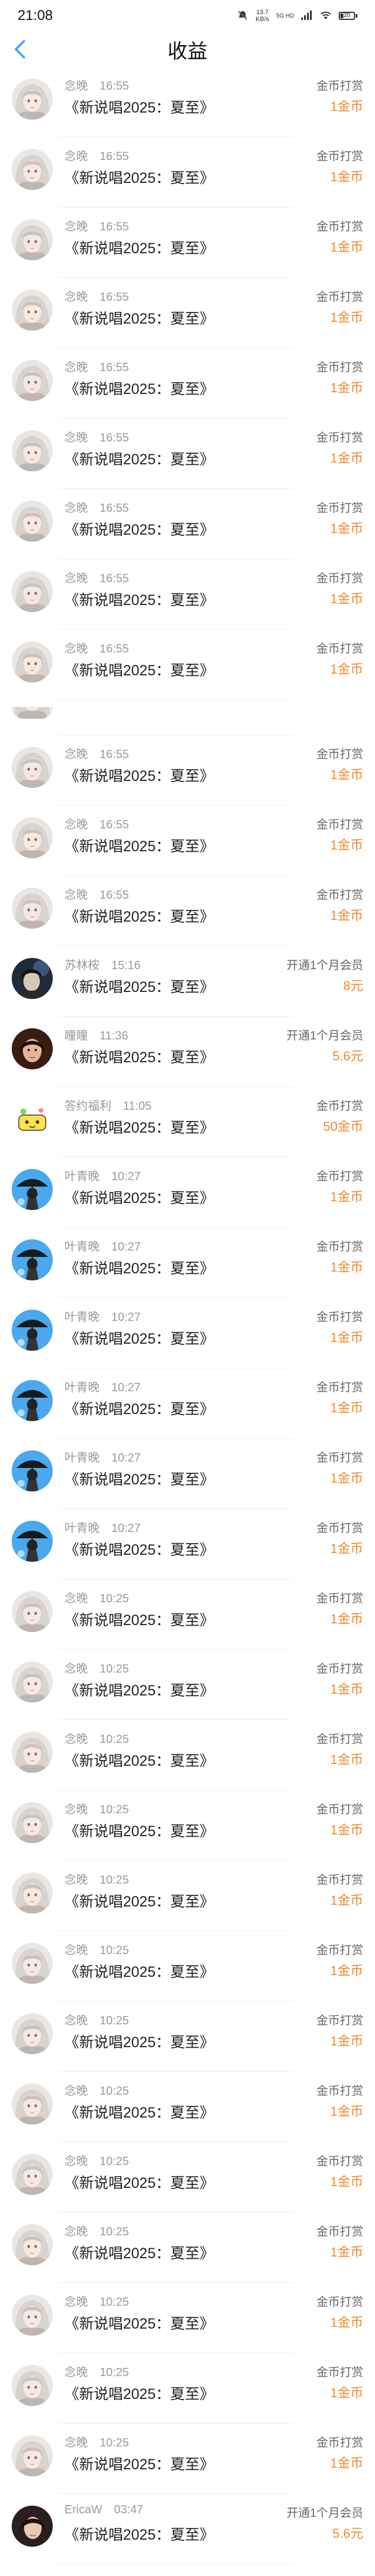 This screenshot has height=2576, width=375. Describe the element at coordinates (87, 1107) in the screenshot. I see `user-name: 答约福利` at that location.